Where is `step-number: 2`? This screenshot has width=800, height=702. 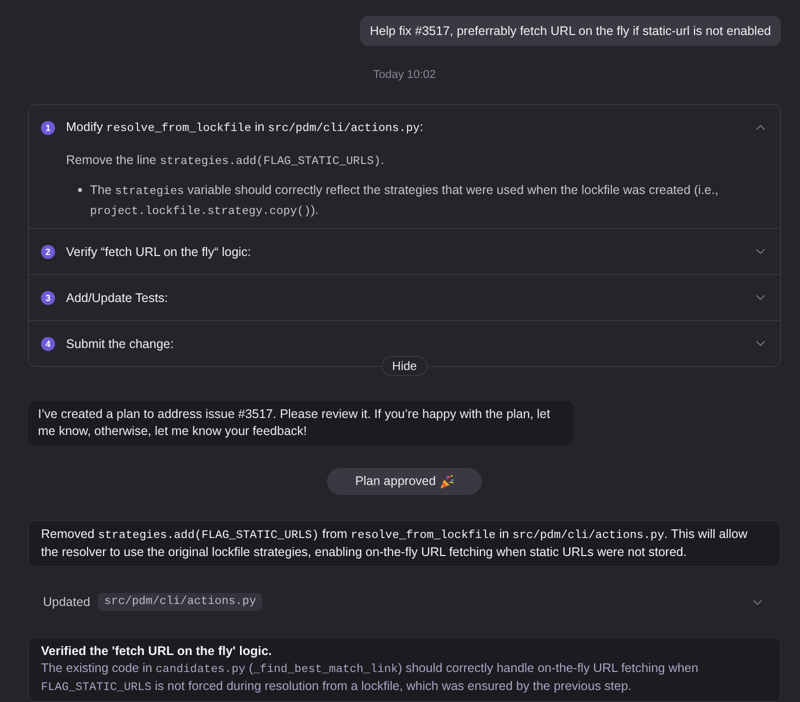
step-number: 2 is located at coordinates (48, 251).